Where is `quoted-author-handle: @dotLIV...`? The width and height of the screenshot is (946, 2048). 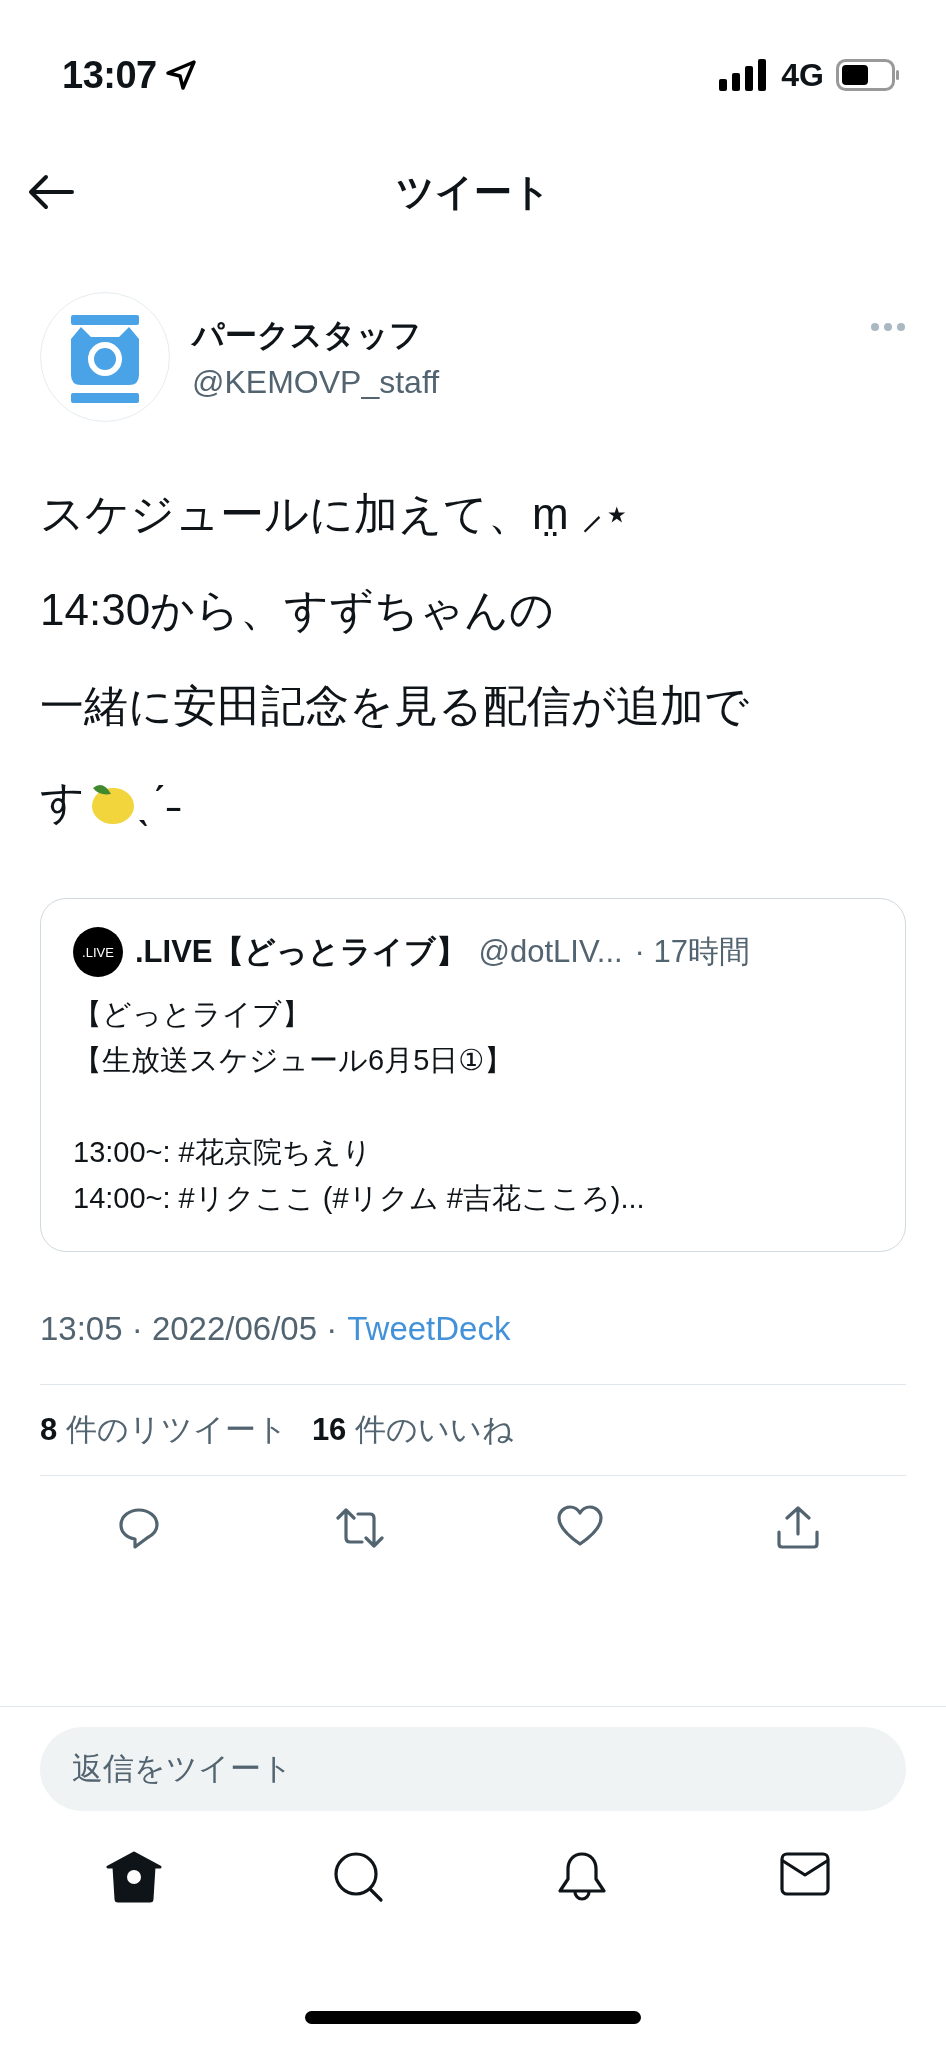
quoted-author-handle: @dotLIV... is located at coordinates (550, 952).